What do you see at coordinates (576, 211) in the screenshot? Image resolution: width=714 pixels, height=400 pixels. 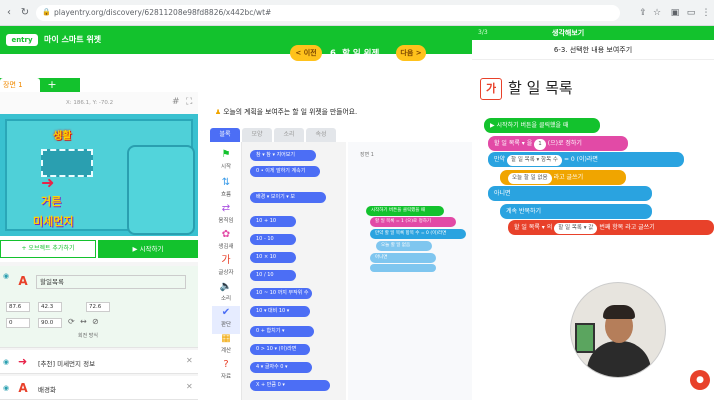 I see `help-block-loop: 계속 반복하기` at bounding box center [576, 211].